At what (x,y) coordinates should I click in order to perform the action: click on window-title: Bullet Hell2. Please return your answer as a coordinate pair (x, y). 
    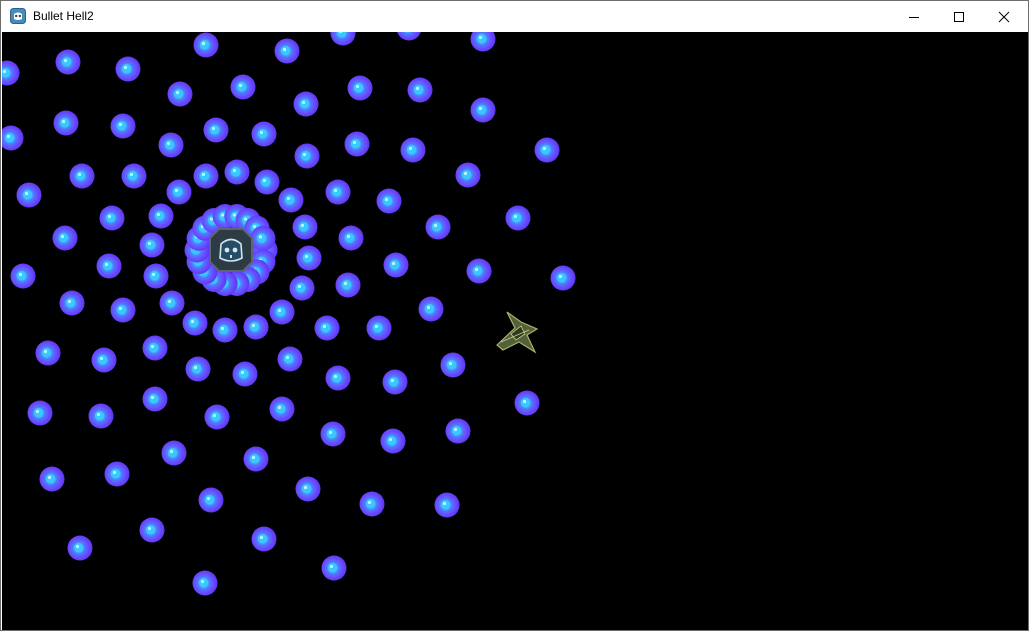
    Looking at the image, I should click on (63, 16).